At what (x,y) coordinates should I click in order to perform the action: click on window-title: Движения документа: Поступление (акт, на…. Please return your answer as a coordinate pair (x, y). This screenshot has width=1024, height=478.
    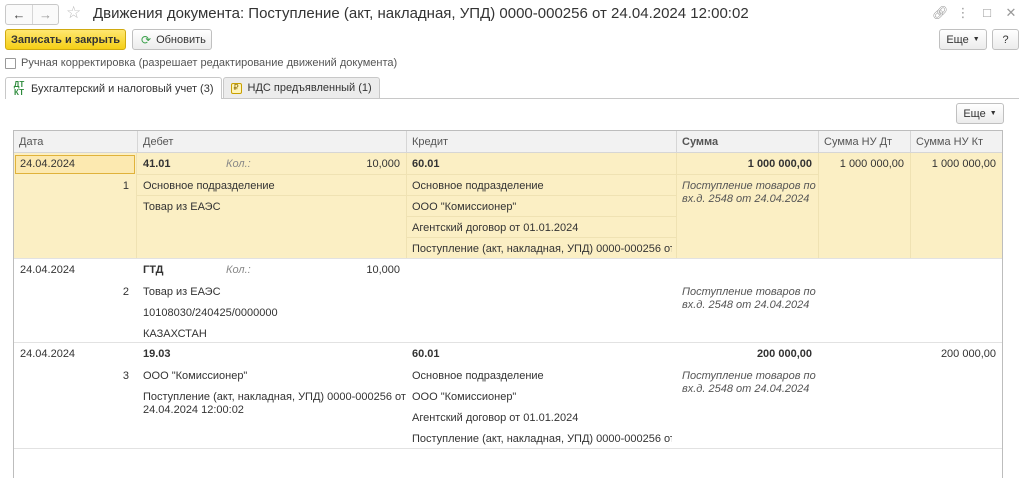
    Looking at the image, I should click on (421, 13).